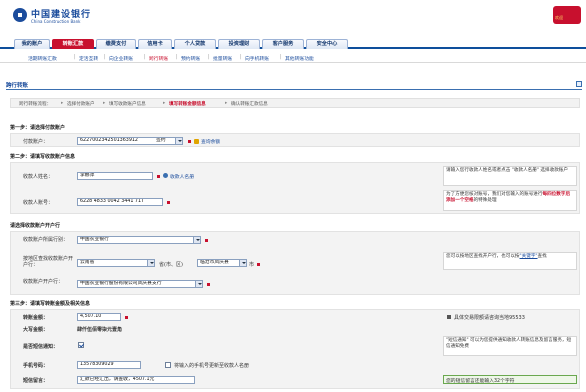 Image resolution: width=586 pixels, height=392 pixels. I want to click on subnav-to-enterprise: 向企业转账, so click(121, 58).